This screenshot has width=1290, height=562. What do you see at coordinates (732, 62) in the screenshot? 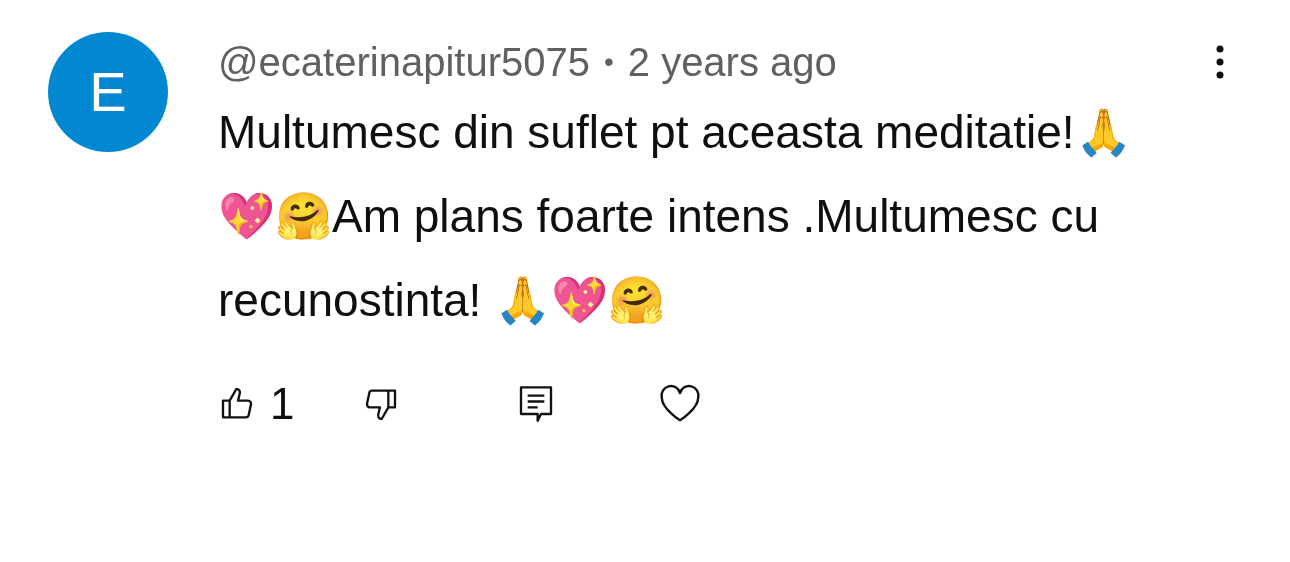
I see `timestamp: 2 years ago` at bounding box center [732, 62].